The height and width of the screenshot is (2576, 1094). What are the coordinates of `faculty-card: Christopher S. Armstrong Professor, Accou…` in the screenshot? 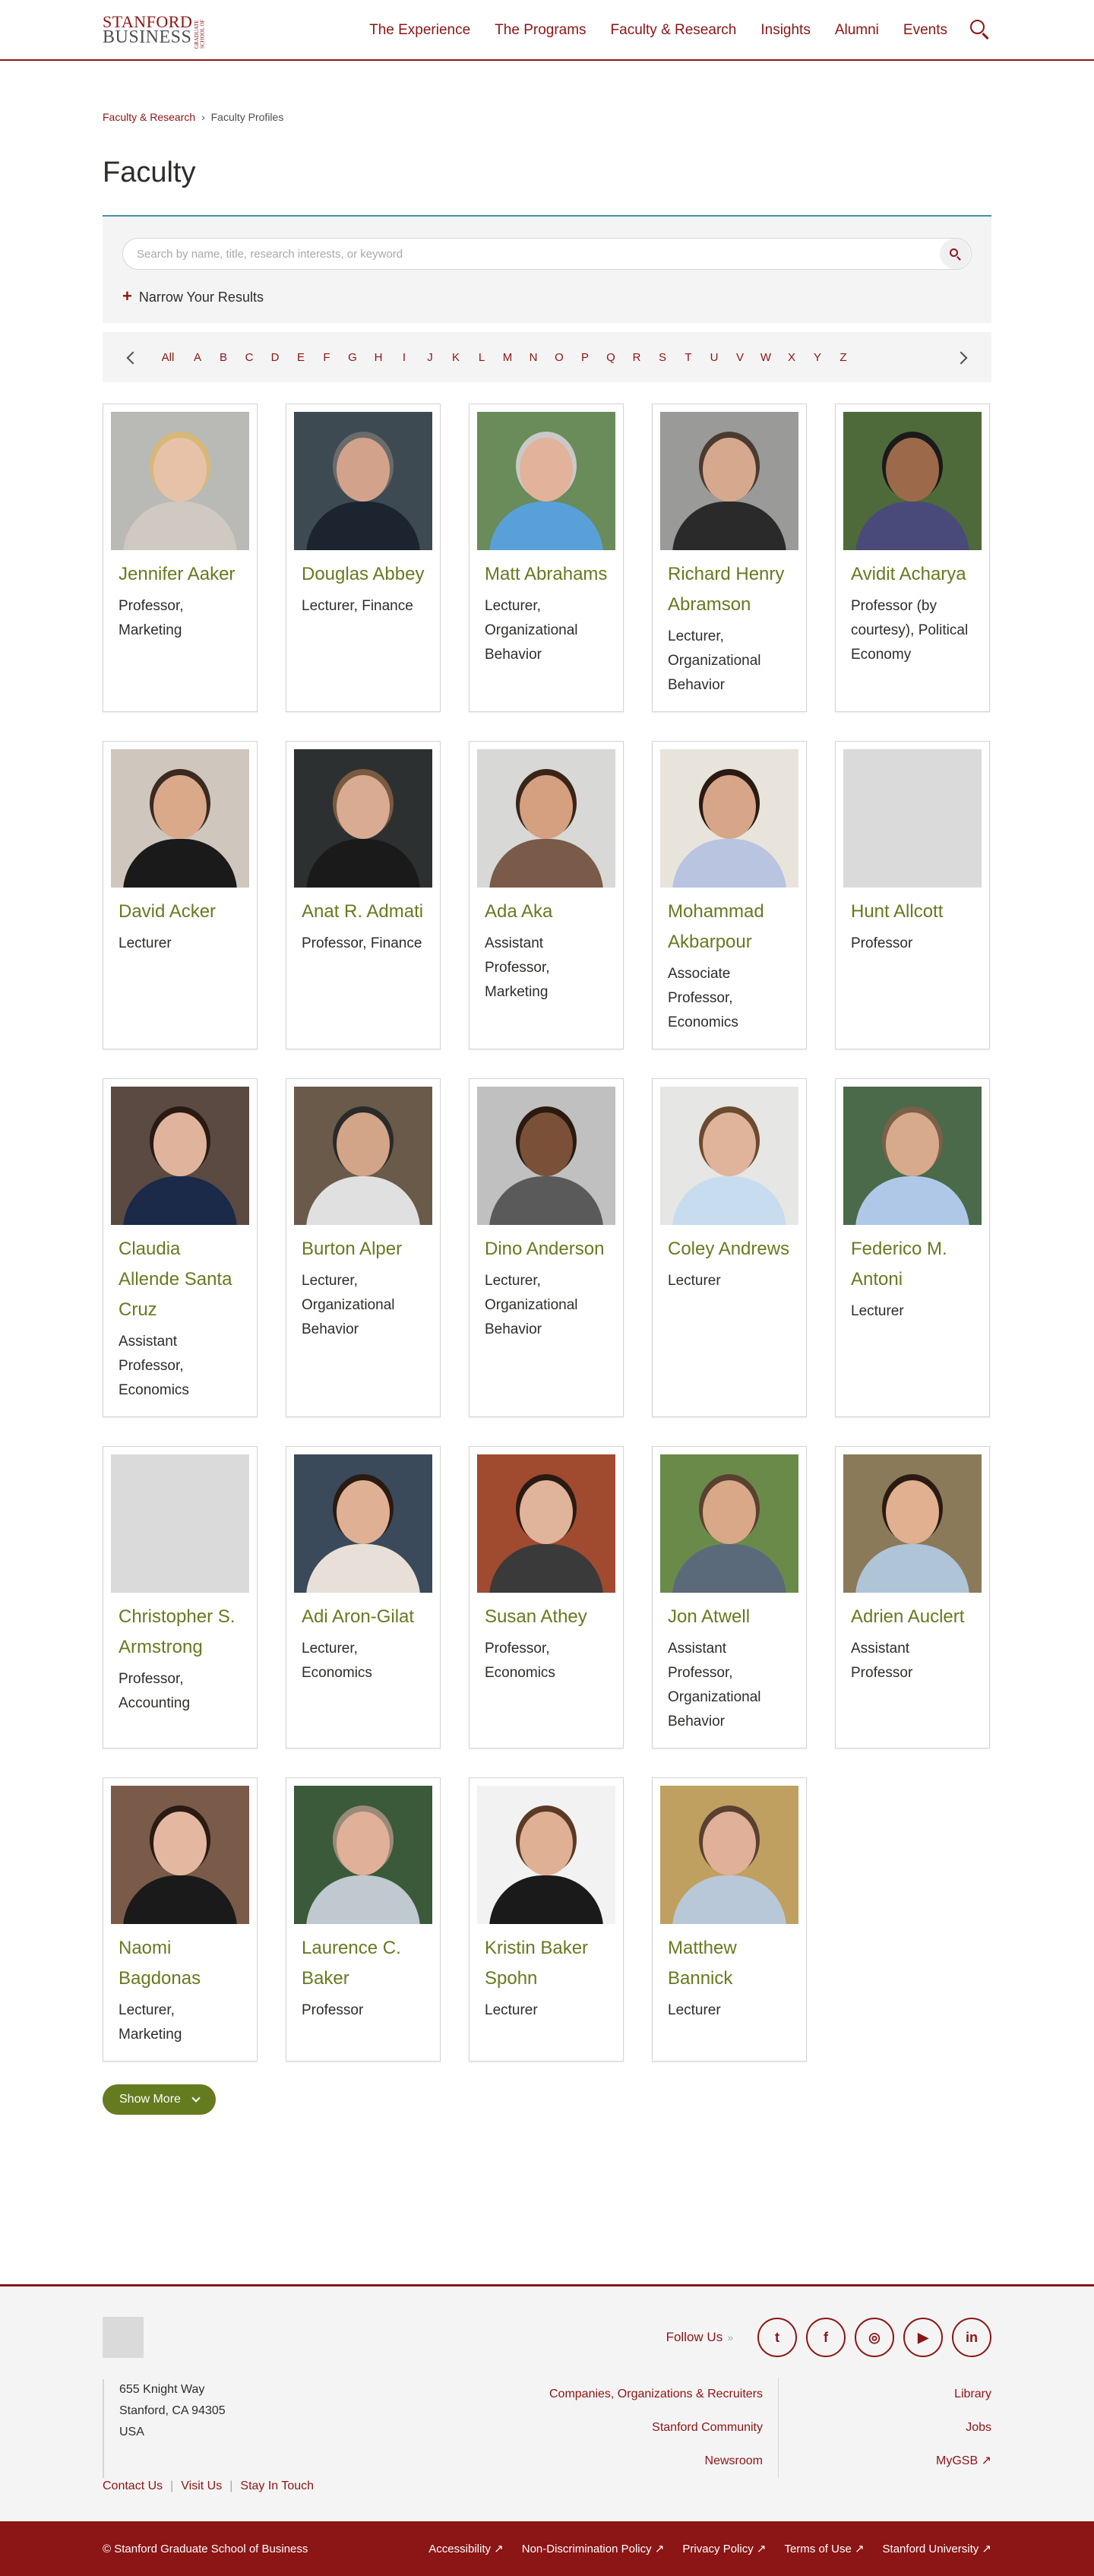 It's located at (180, 1597).